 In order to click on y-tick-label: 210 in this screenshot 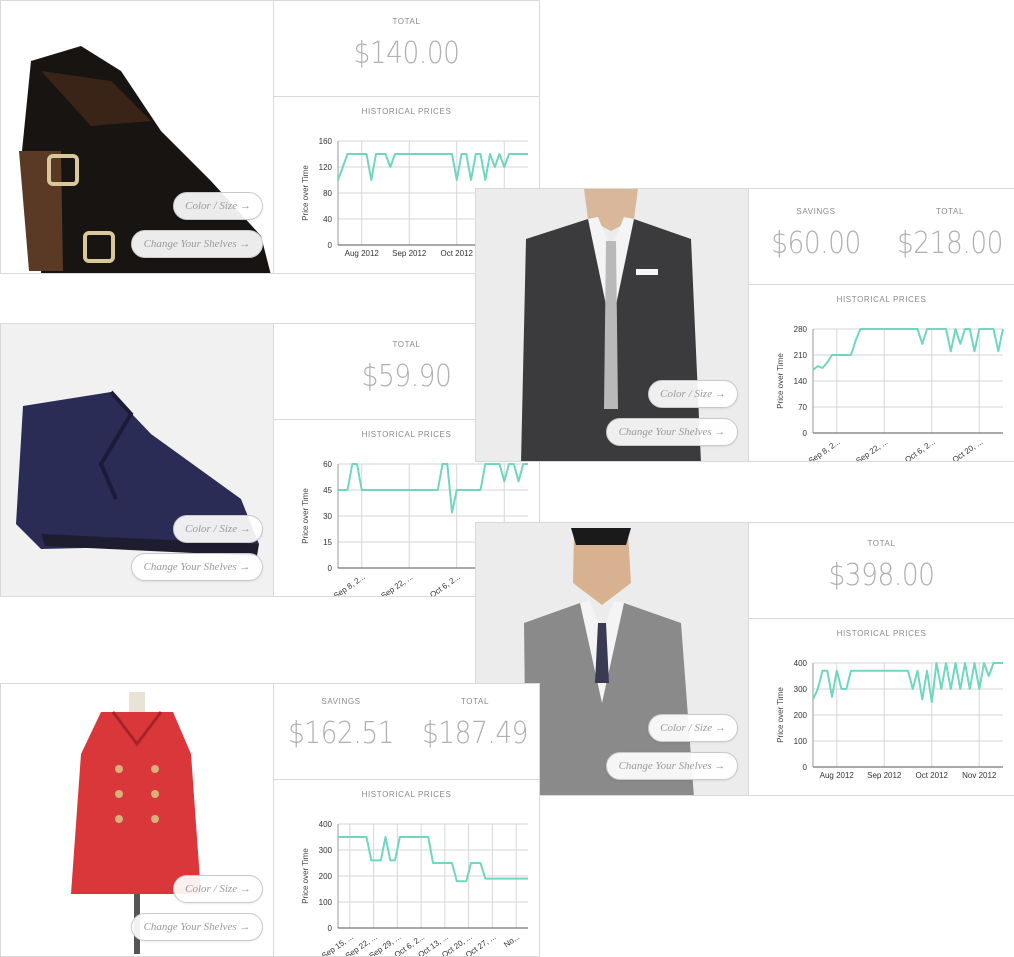, I will do `click(801, 355)`.